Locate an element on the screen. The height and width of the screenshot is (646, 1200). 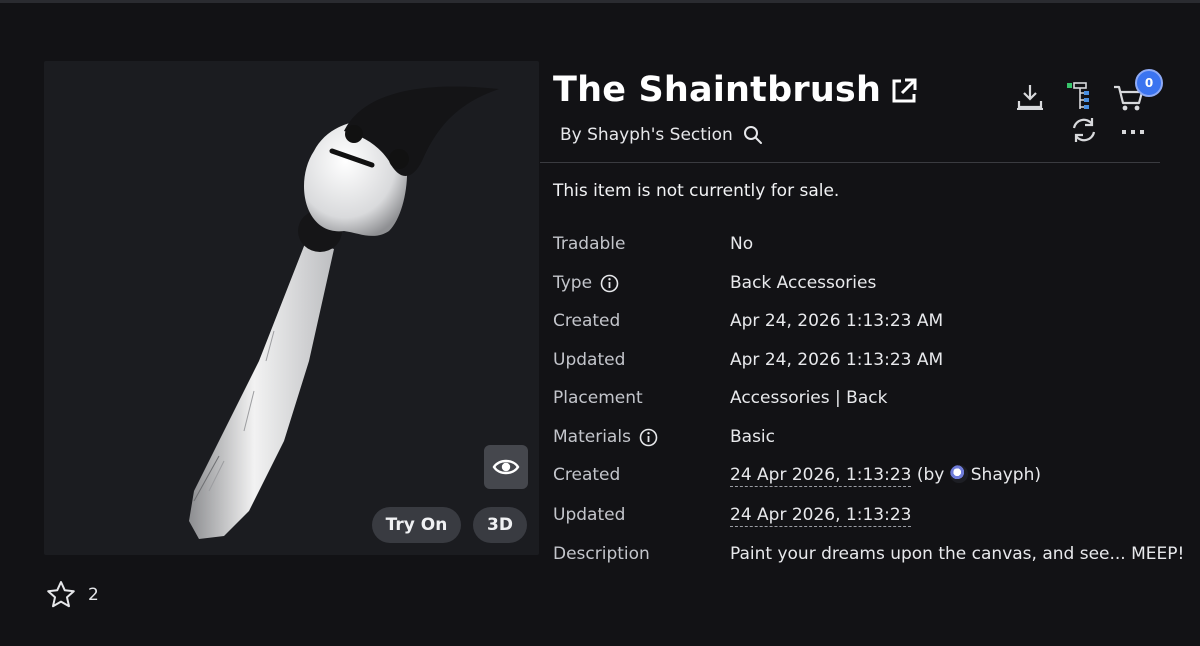
detail-value: Accessories | Back is located at coordinates (809, 398).